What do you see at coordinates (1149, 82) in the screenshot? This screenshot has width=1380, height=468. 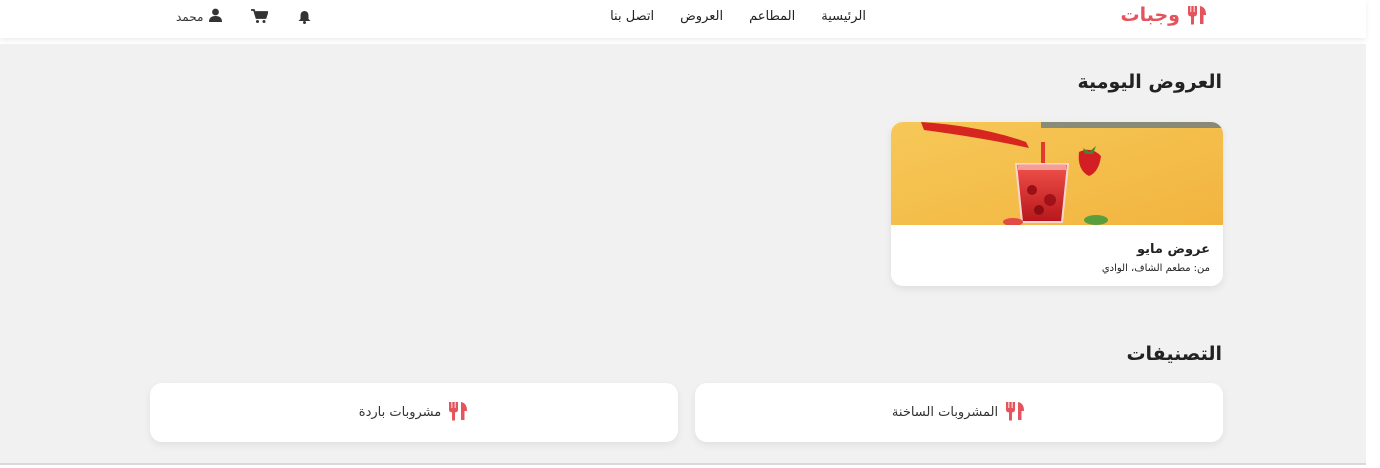 I see `offers-section-title: العروض اليومية` at bounding box center [1149, 82].